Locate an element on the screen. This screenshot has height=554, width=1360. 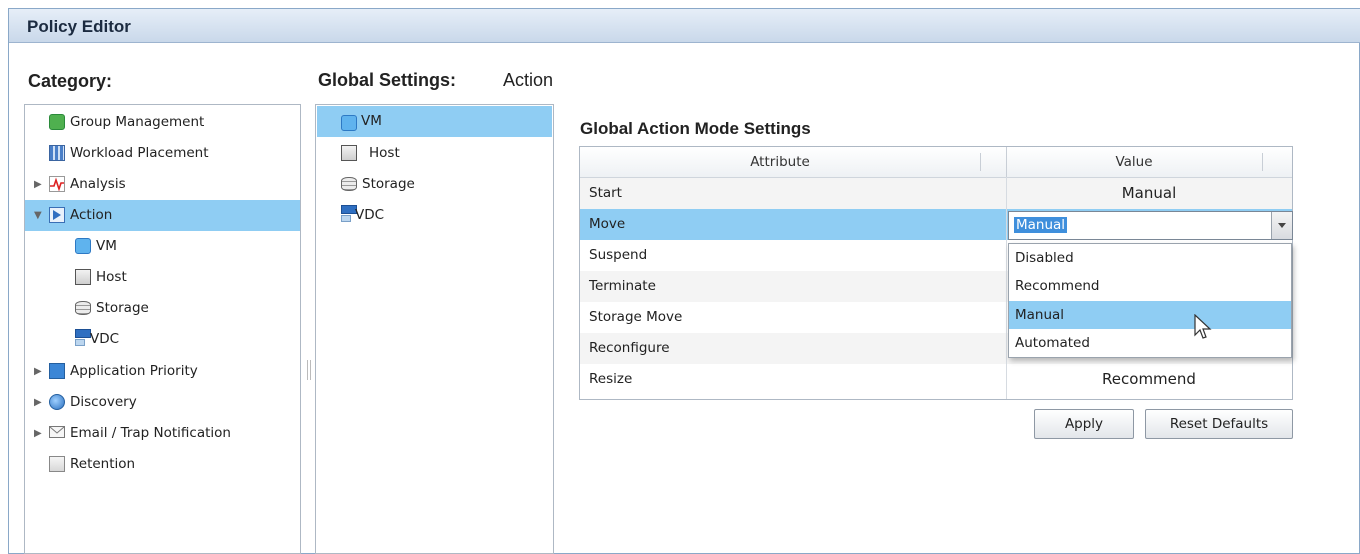
tree-item-retention: Retention is located at coordinates (162, 464).